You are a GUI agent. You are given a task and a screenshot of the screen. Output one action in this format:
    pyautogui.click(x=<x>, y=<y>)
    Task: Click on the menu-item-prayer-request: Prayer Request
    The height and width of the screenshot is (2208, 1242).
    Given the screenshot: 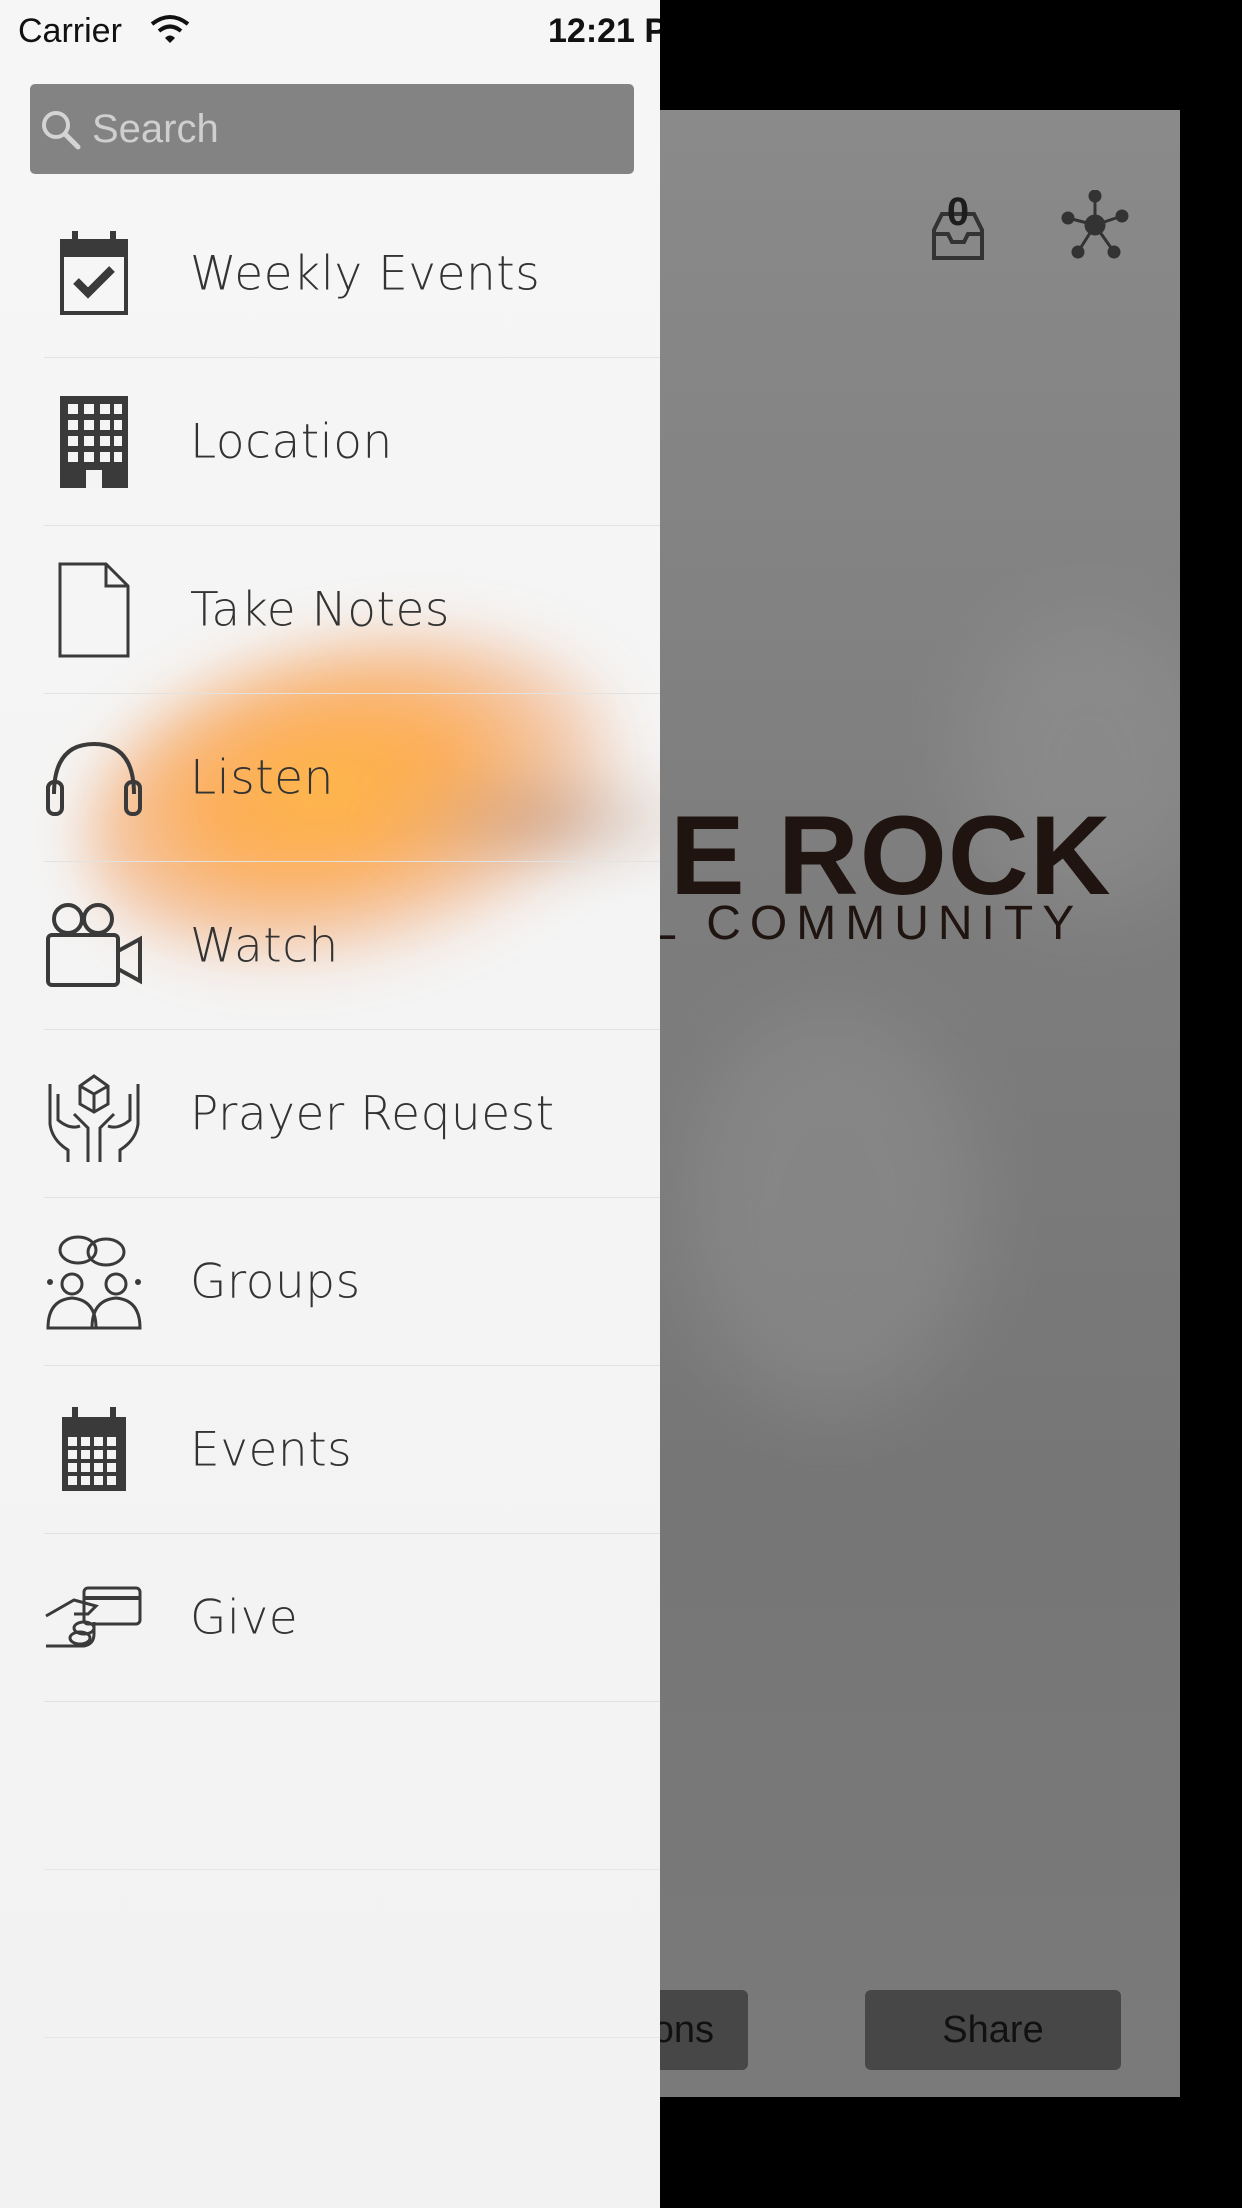 What is the action you would take?
    pyautogui.click(x=330, y=1114)
    